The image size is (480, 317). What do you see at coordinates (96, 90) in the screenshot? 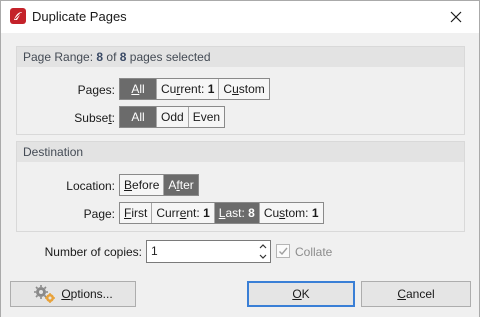
I see `pages-label: Pages:` at bounding box center [96, 90].